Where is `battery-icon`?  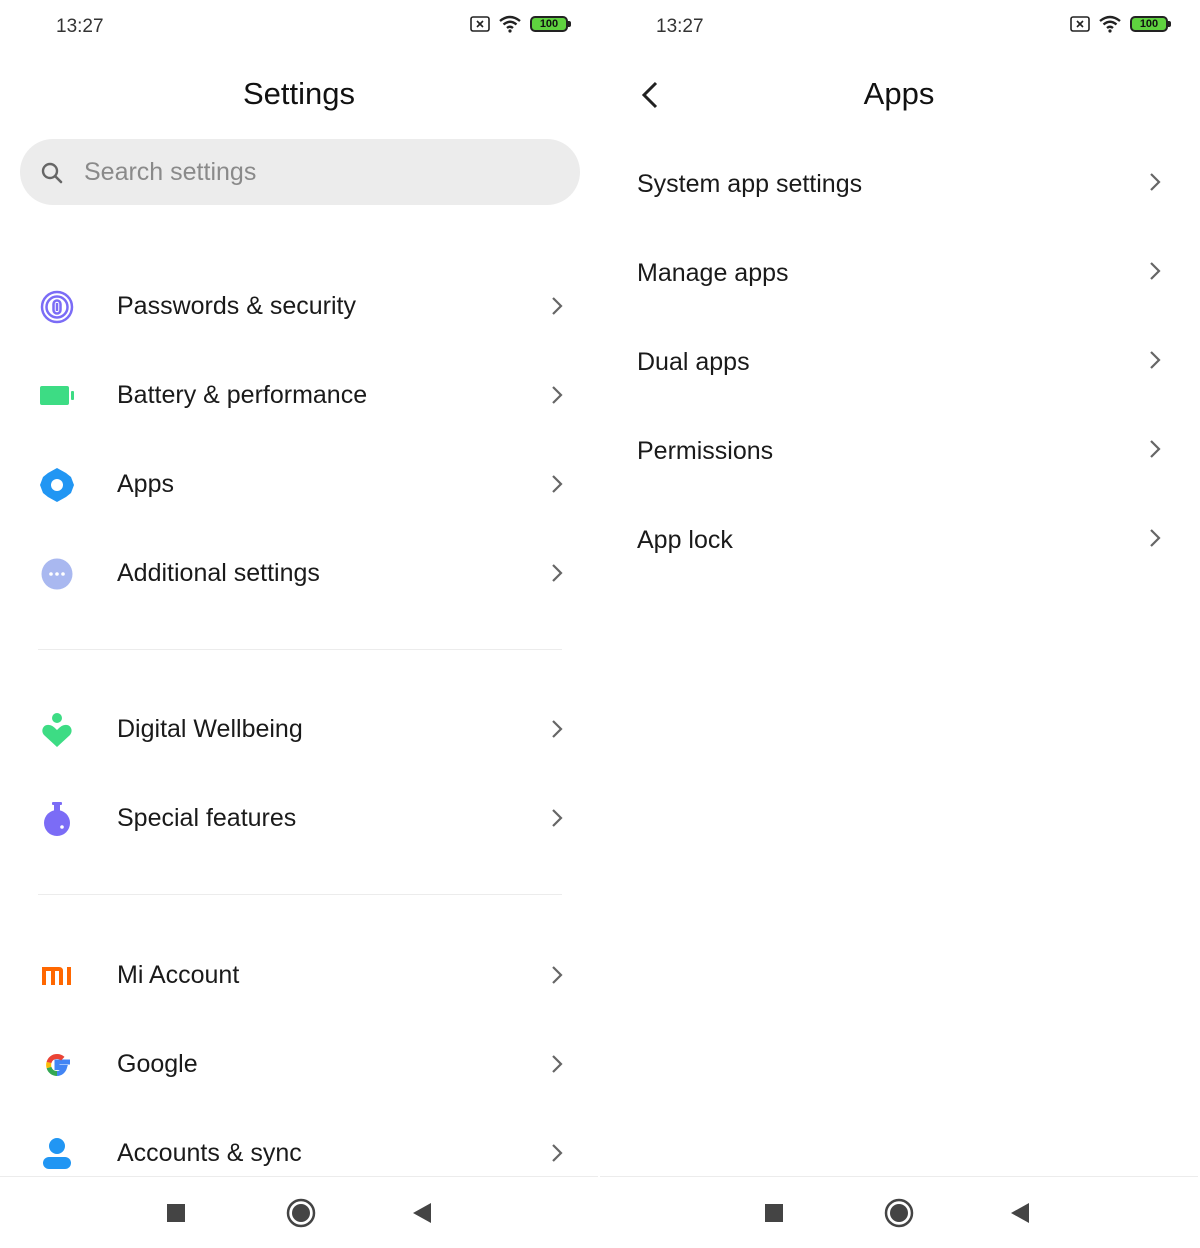 battery-icon is located at coordinates (57, 395).